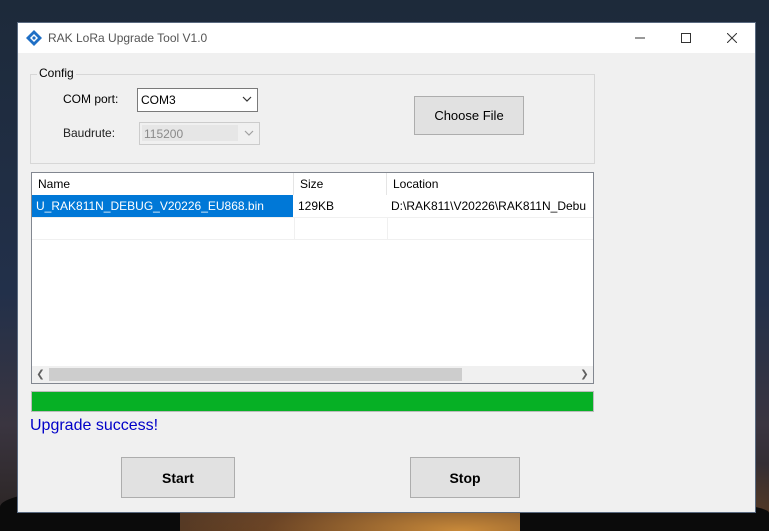 Image resolution: width=769 pixels, height=531 pixels. Describe the element at coordinates (178, 477) in the screenshot. I see `start-button: Start` at that location.